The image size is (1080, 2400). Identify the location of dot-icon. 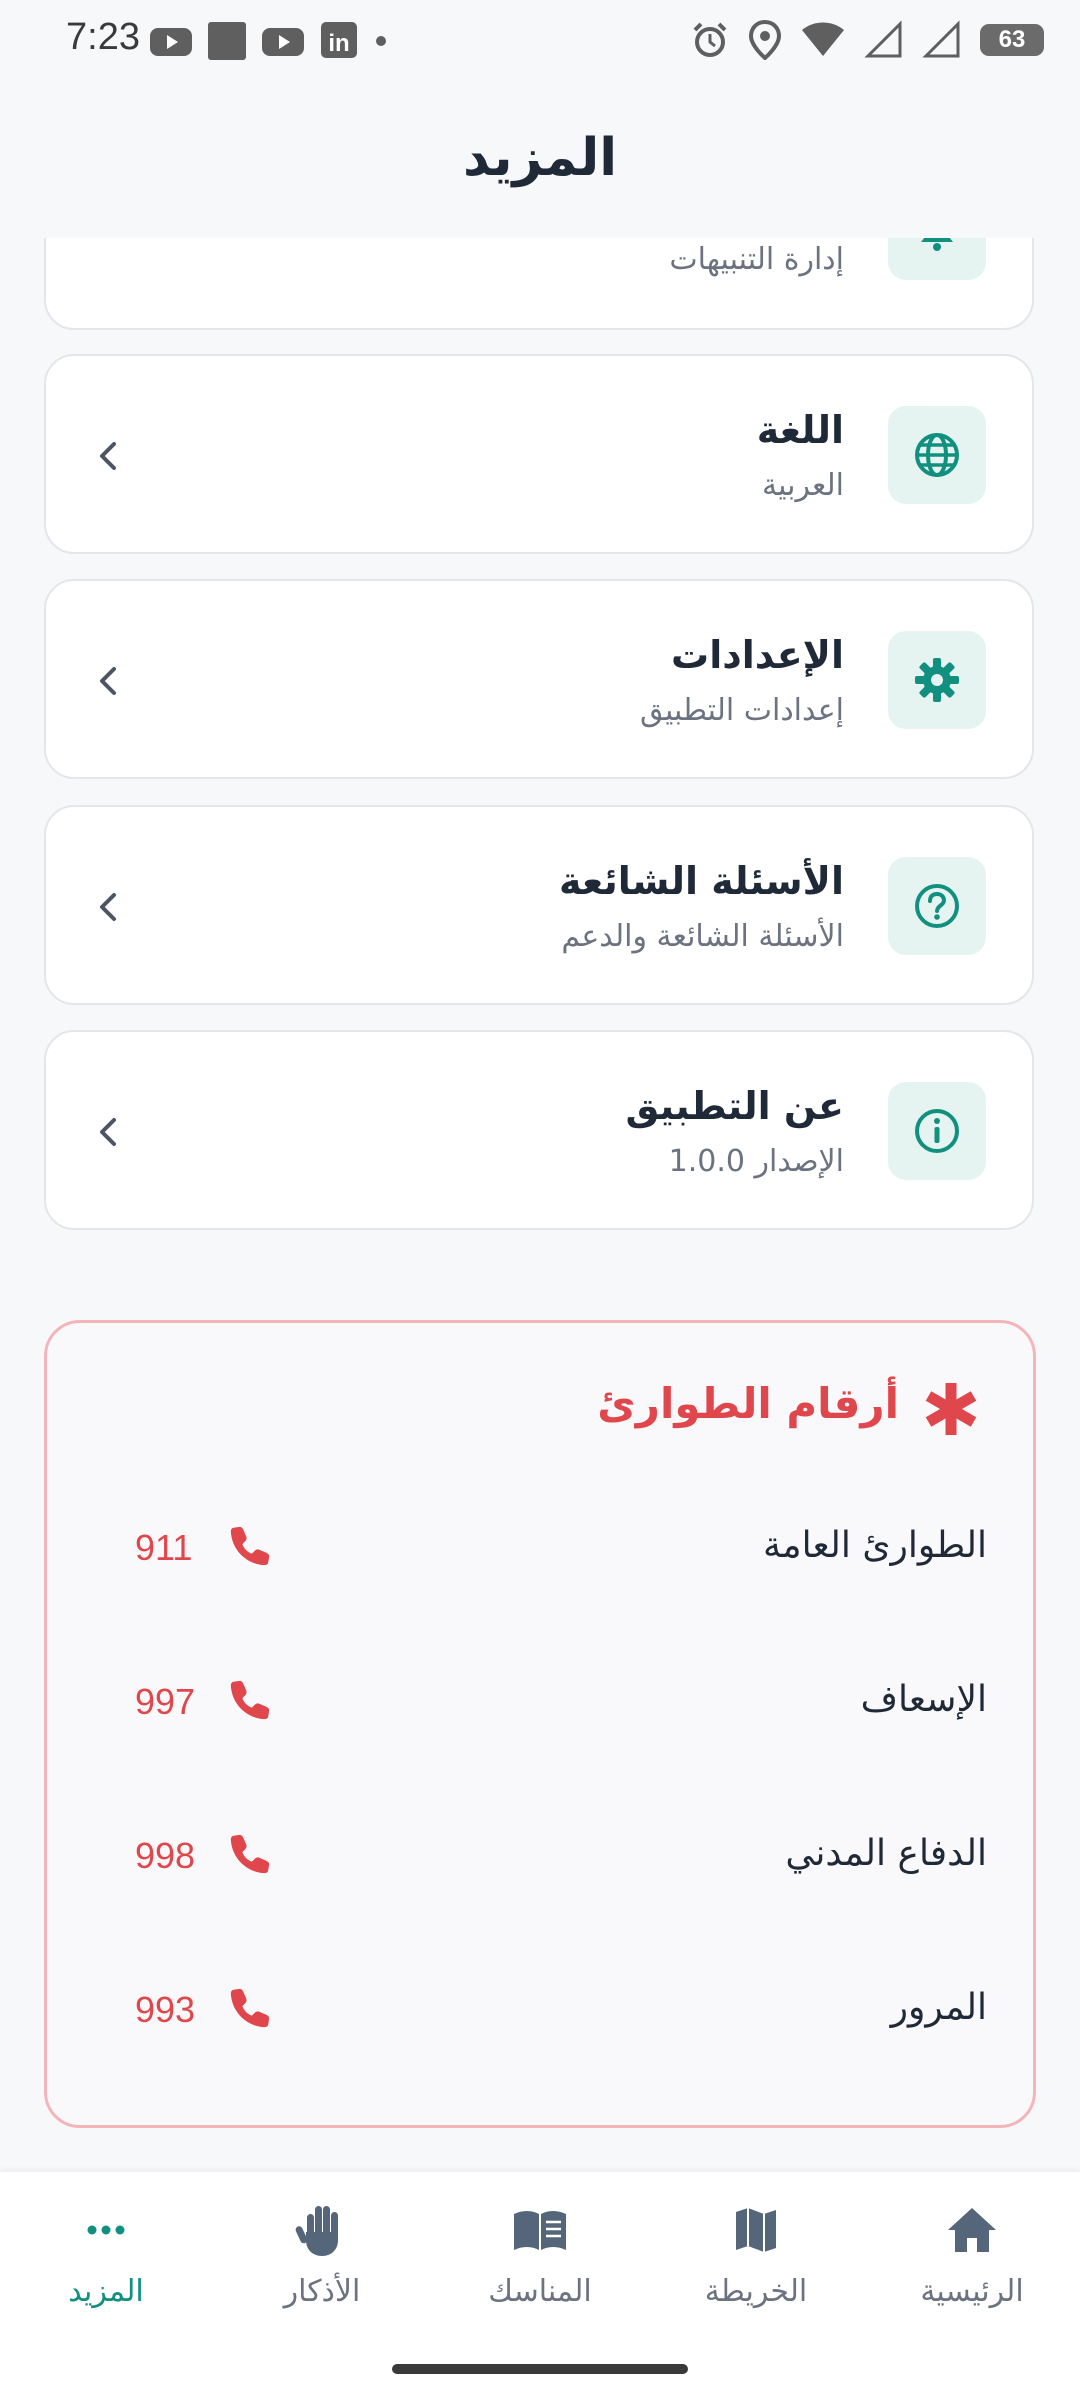
(381, 41).